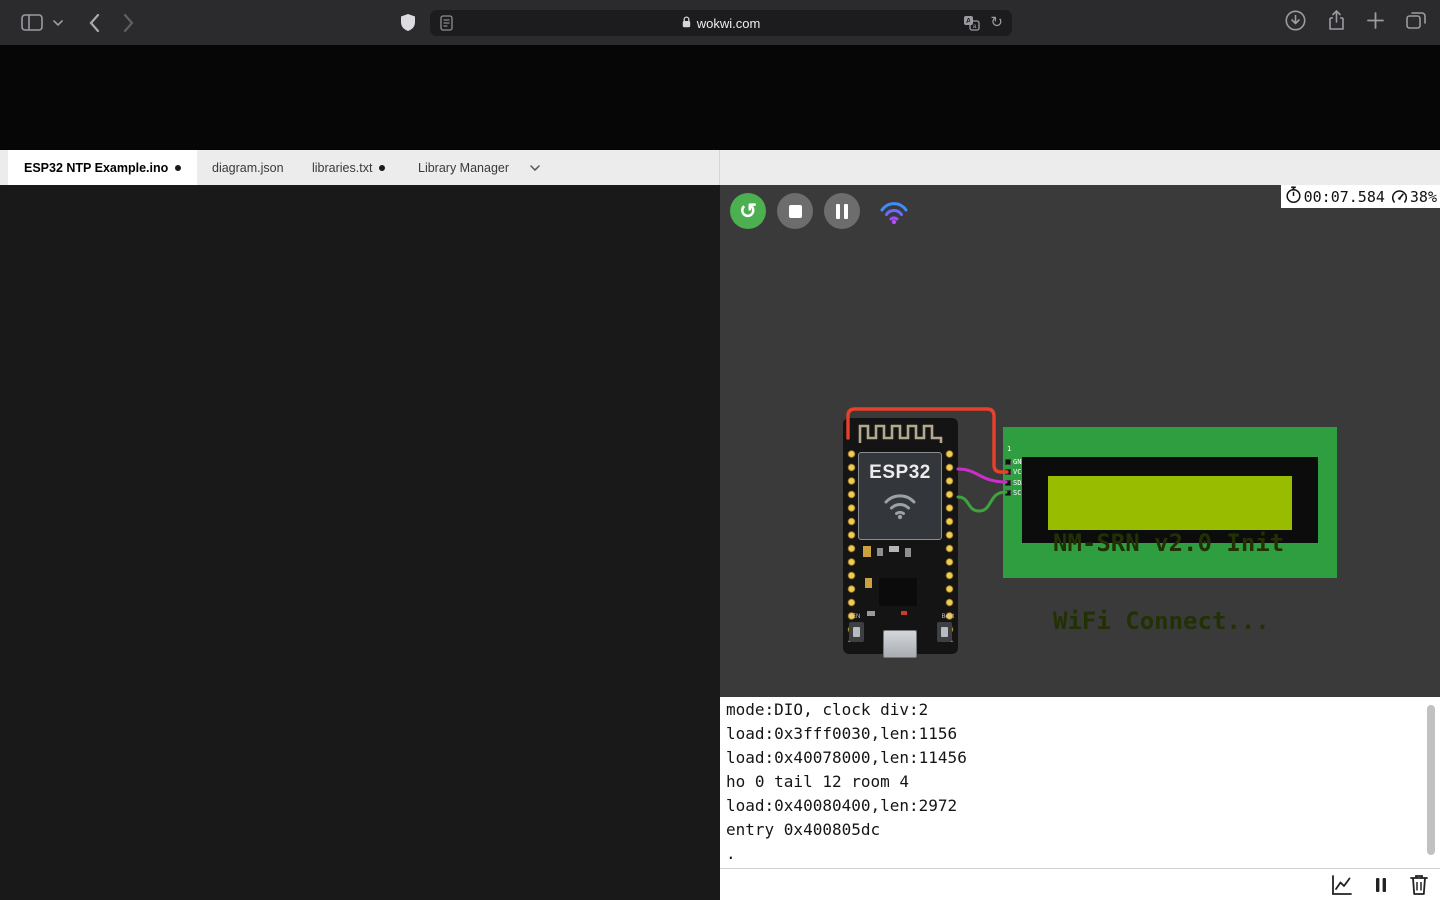  I want to click on privacy-shield-icon, so click(408, 22).